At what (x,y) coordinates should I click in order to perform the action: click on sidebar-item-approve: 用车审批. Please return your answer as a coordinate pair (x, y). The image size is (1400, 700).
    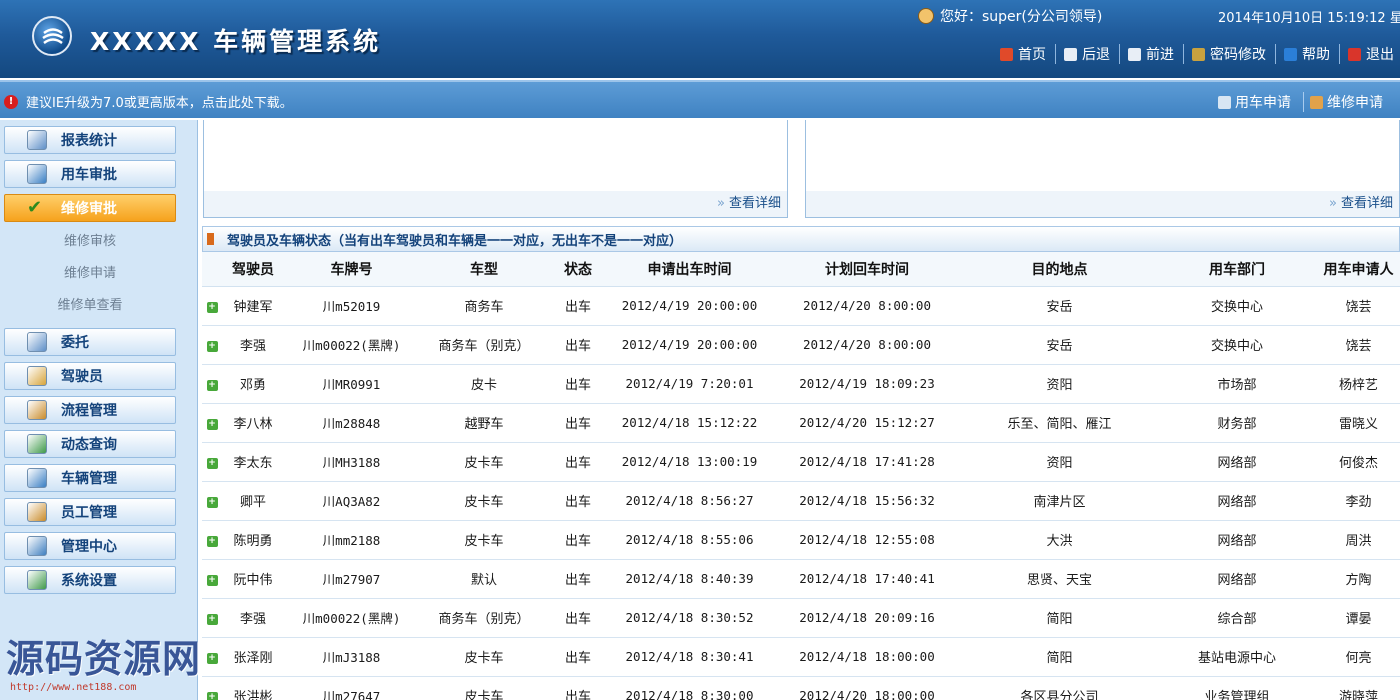
    Looking at the image, I should click on (90, 174).